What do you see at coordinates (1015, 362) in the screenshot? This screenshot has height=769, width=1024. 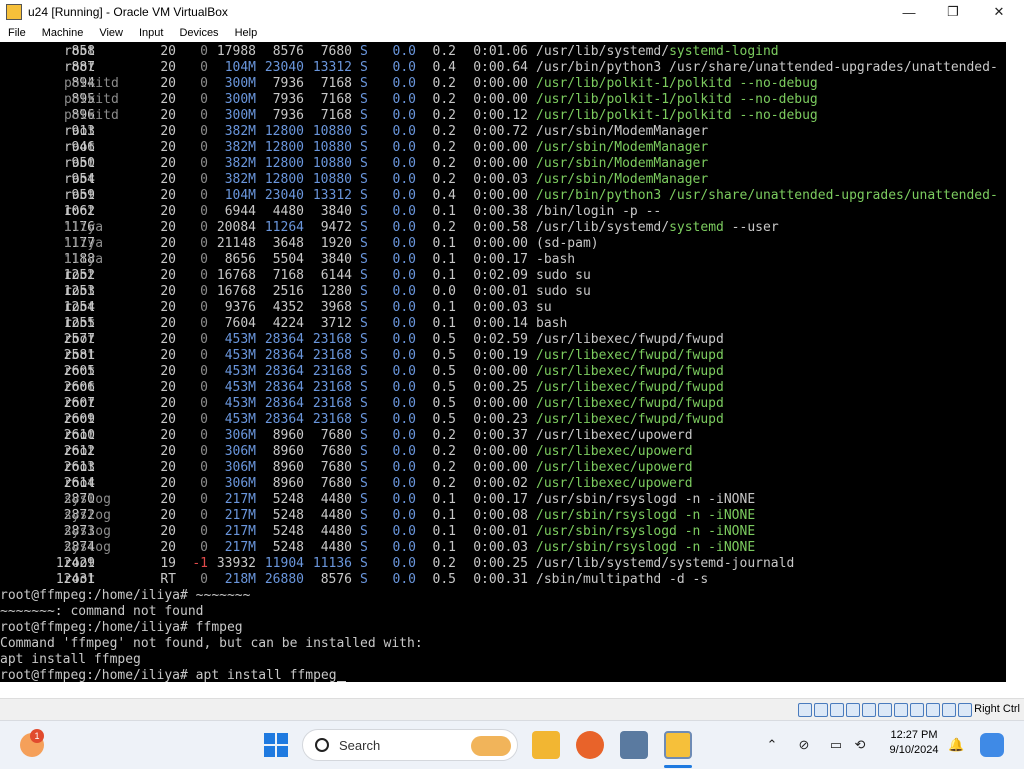 I see `vm-scrollbar` at bounding box center [1015, 362].